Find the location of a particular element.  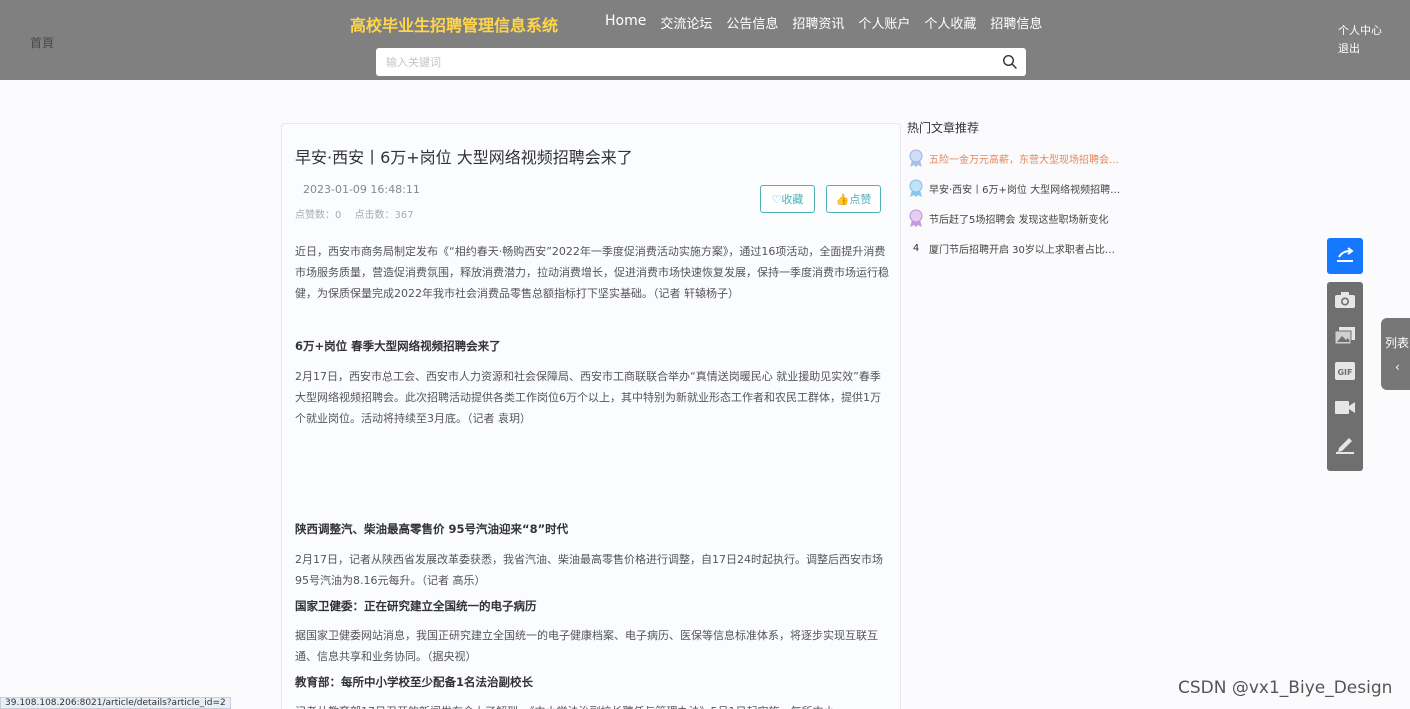

hot-article-title: 五险一金万元高薪，东营大型现场招聘会来了 is located at coordinates (1025, 160).